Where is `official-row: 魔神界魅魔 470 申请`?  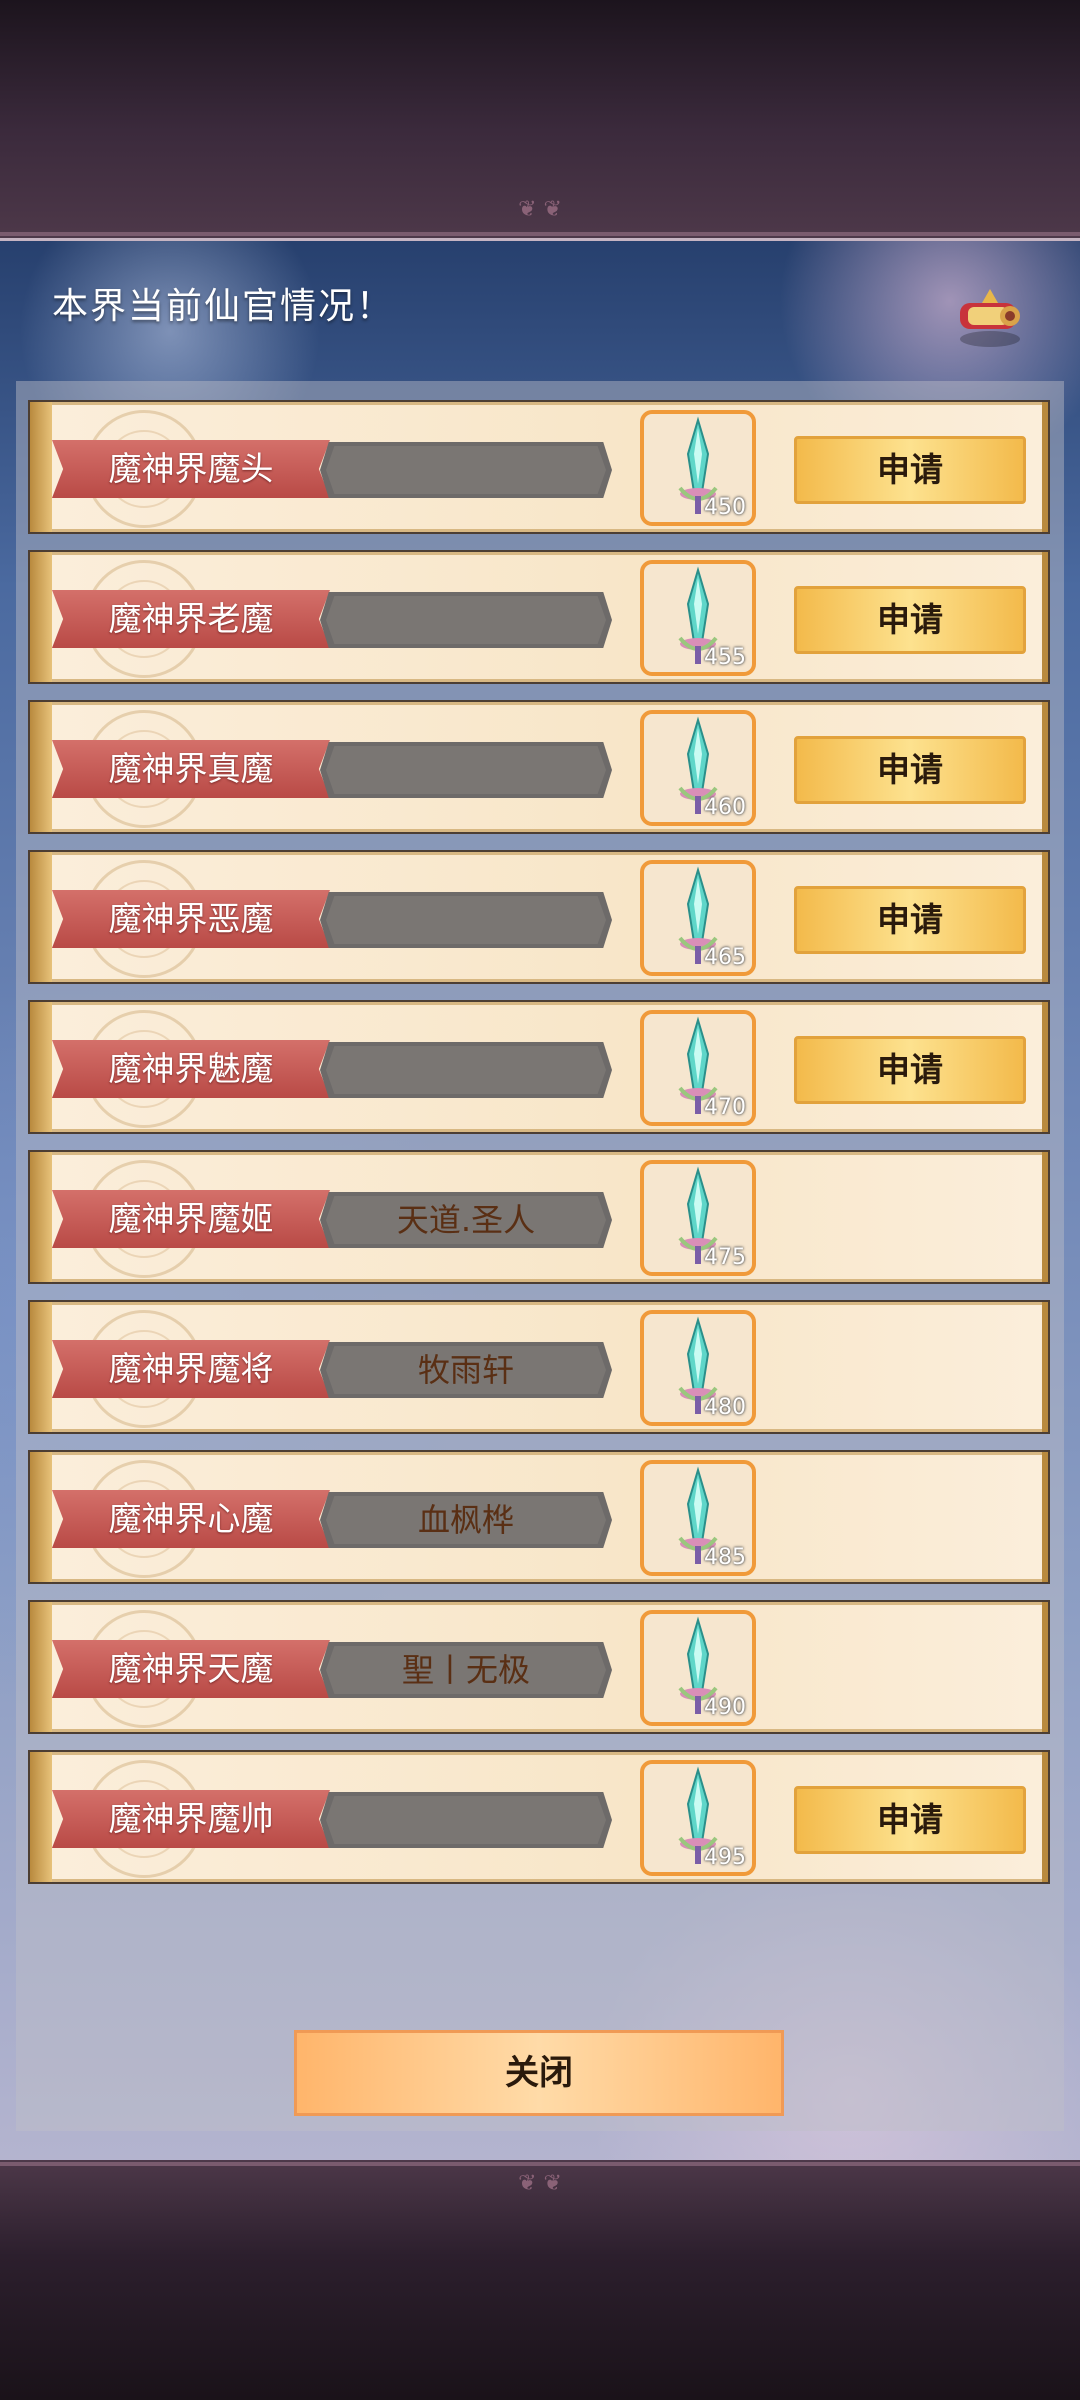 official-row: 魔神界魅魔 470 申请 is located at coordinates (539, 1067).